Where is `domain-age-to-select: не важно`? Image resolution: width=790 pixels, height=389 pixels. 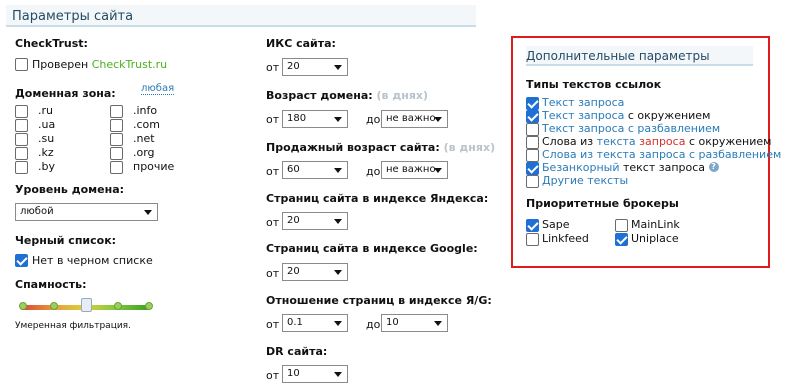 domain-age-to-select: не важно is located at coordinates (414, 119).